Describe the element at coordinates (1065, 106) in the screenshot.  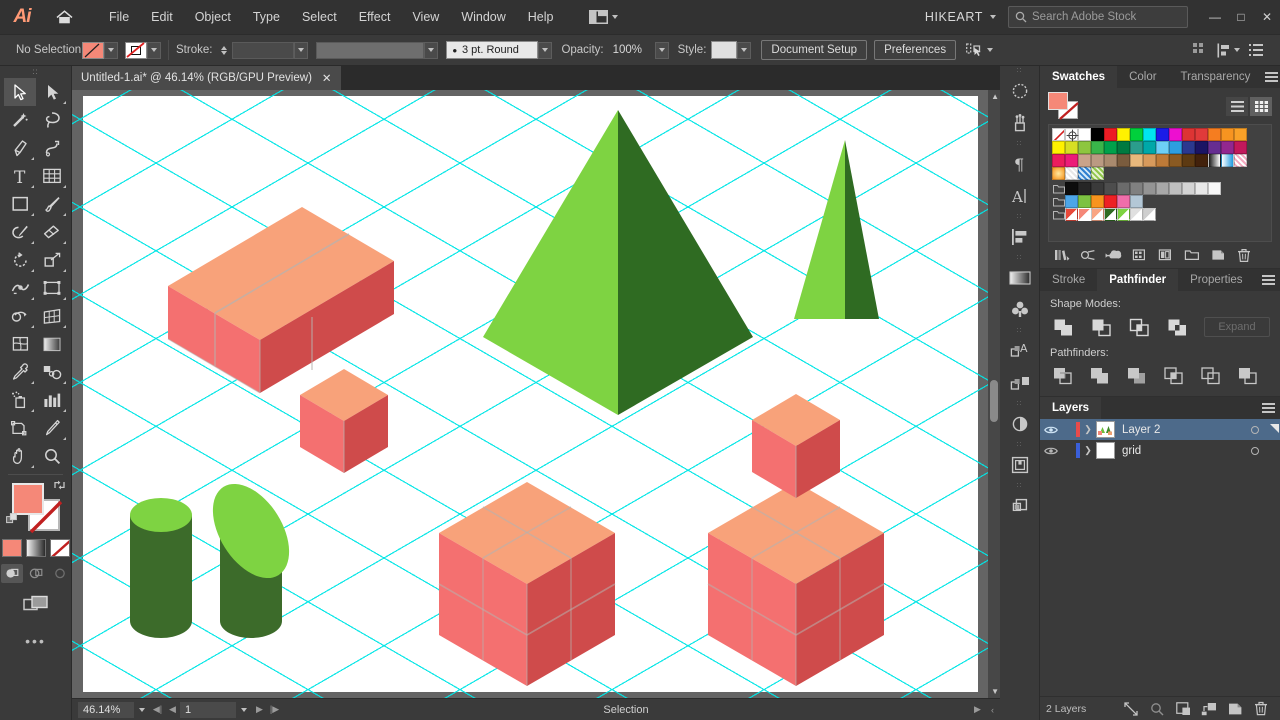
I see `swatches-fill-stroke` at that location.